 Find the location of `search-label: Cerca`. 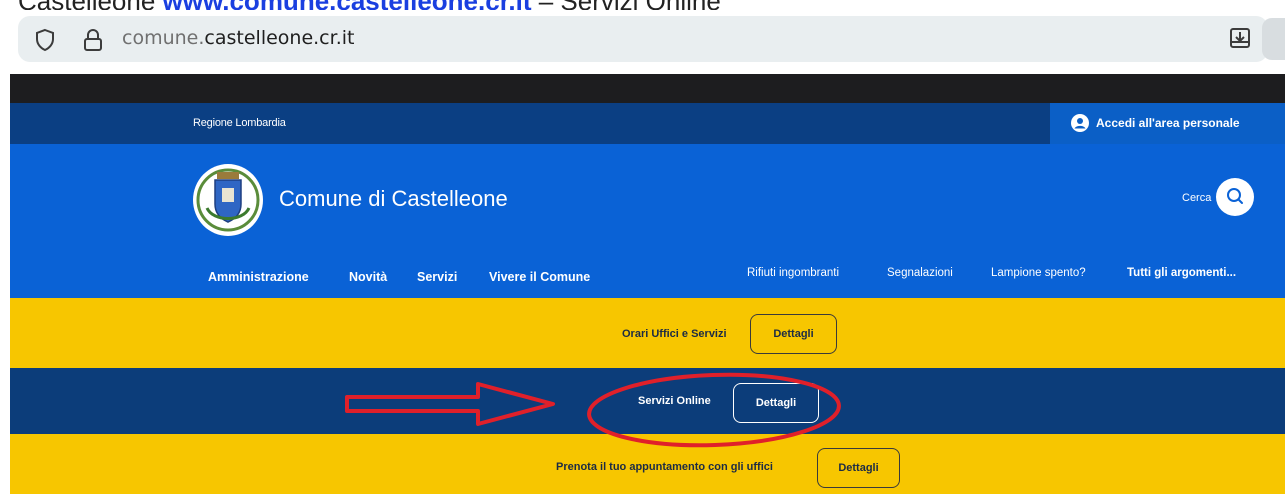

search-label: Cerca is located at coordinates (1196, 198).